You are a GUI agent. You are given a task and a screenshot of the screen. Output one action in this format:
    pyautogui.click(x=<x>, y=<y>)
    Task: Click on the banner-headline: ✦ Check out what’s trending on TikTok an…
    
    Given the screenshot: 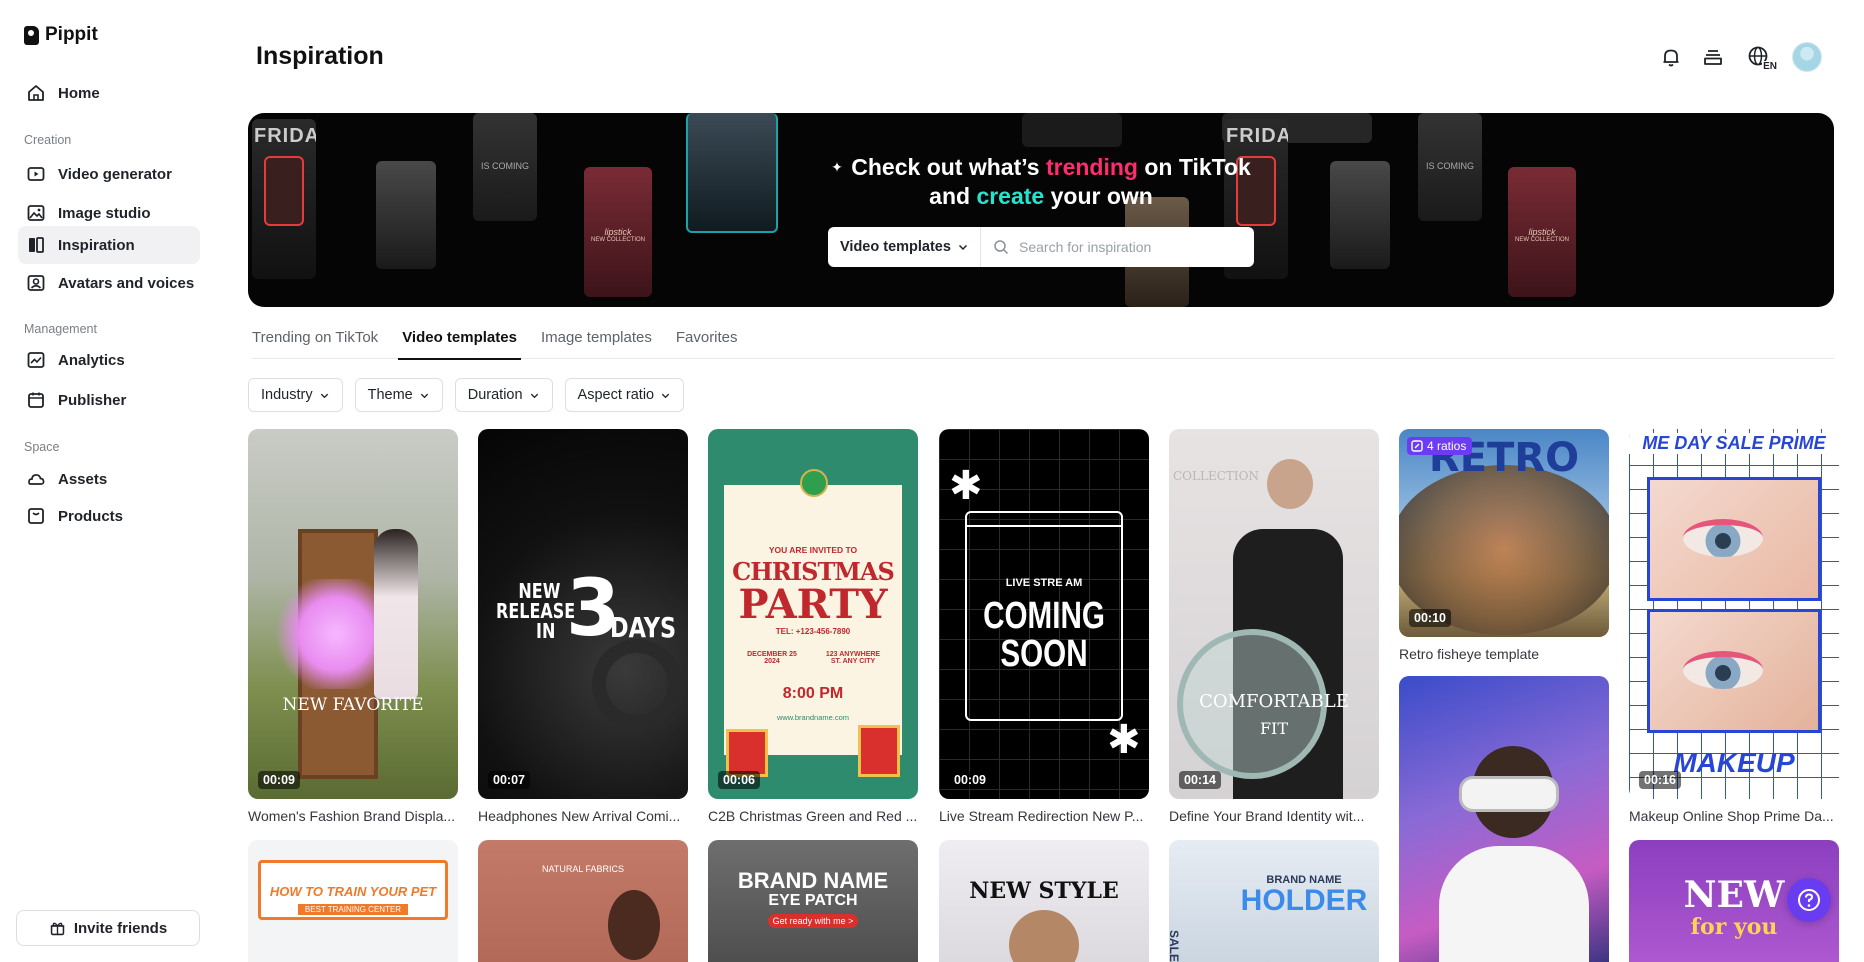 What is the action you would take?
    pyautogui.click(x=1041, y=182)
    